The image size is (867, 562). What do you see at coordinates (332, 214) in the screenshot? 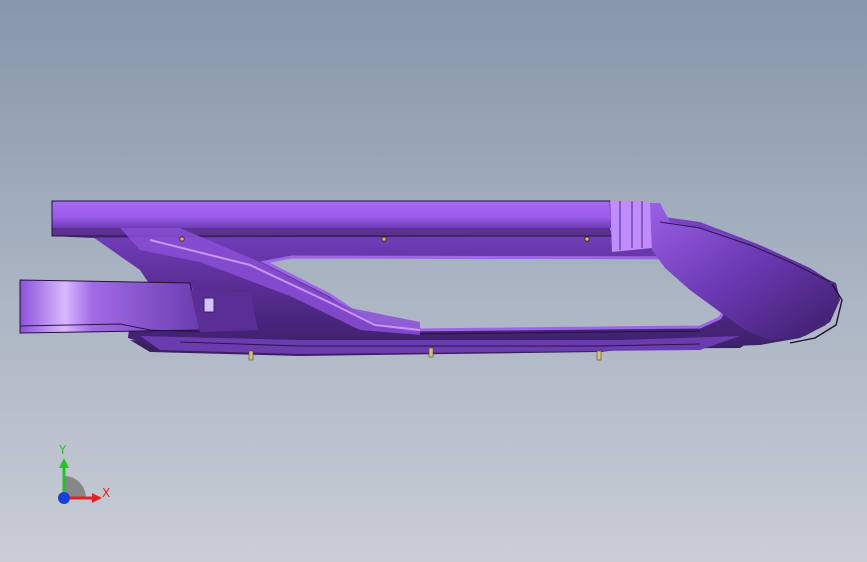
I see `top-rail` at bounding box center [332, 214].